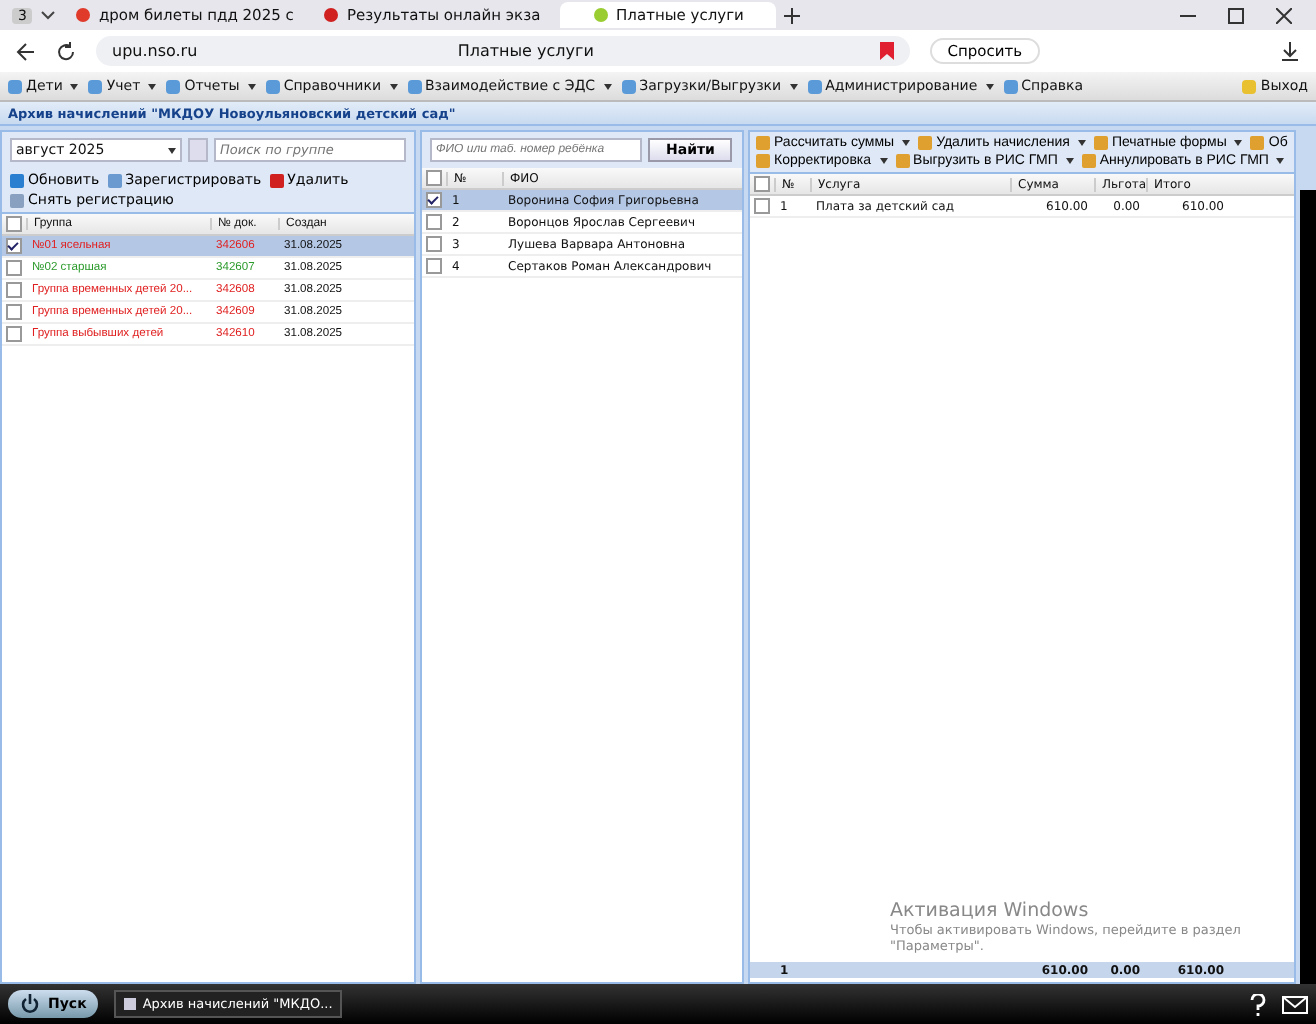 Image resolution: width=1316 pixels, height=1024 pixels. I want to click on maximize-icon, so click(1236, 15).